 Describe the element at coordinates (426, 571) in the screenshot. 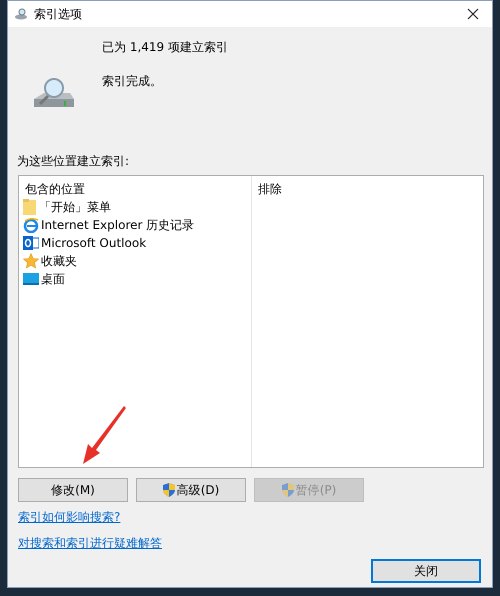

I see `close-dialog-button: 关闭` at that location.